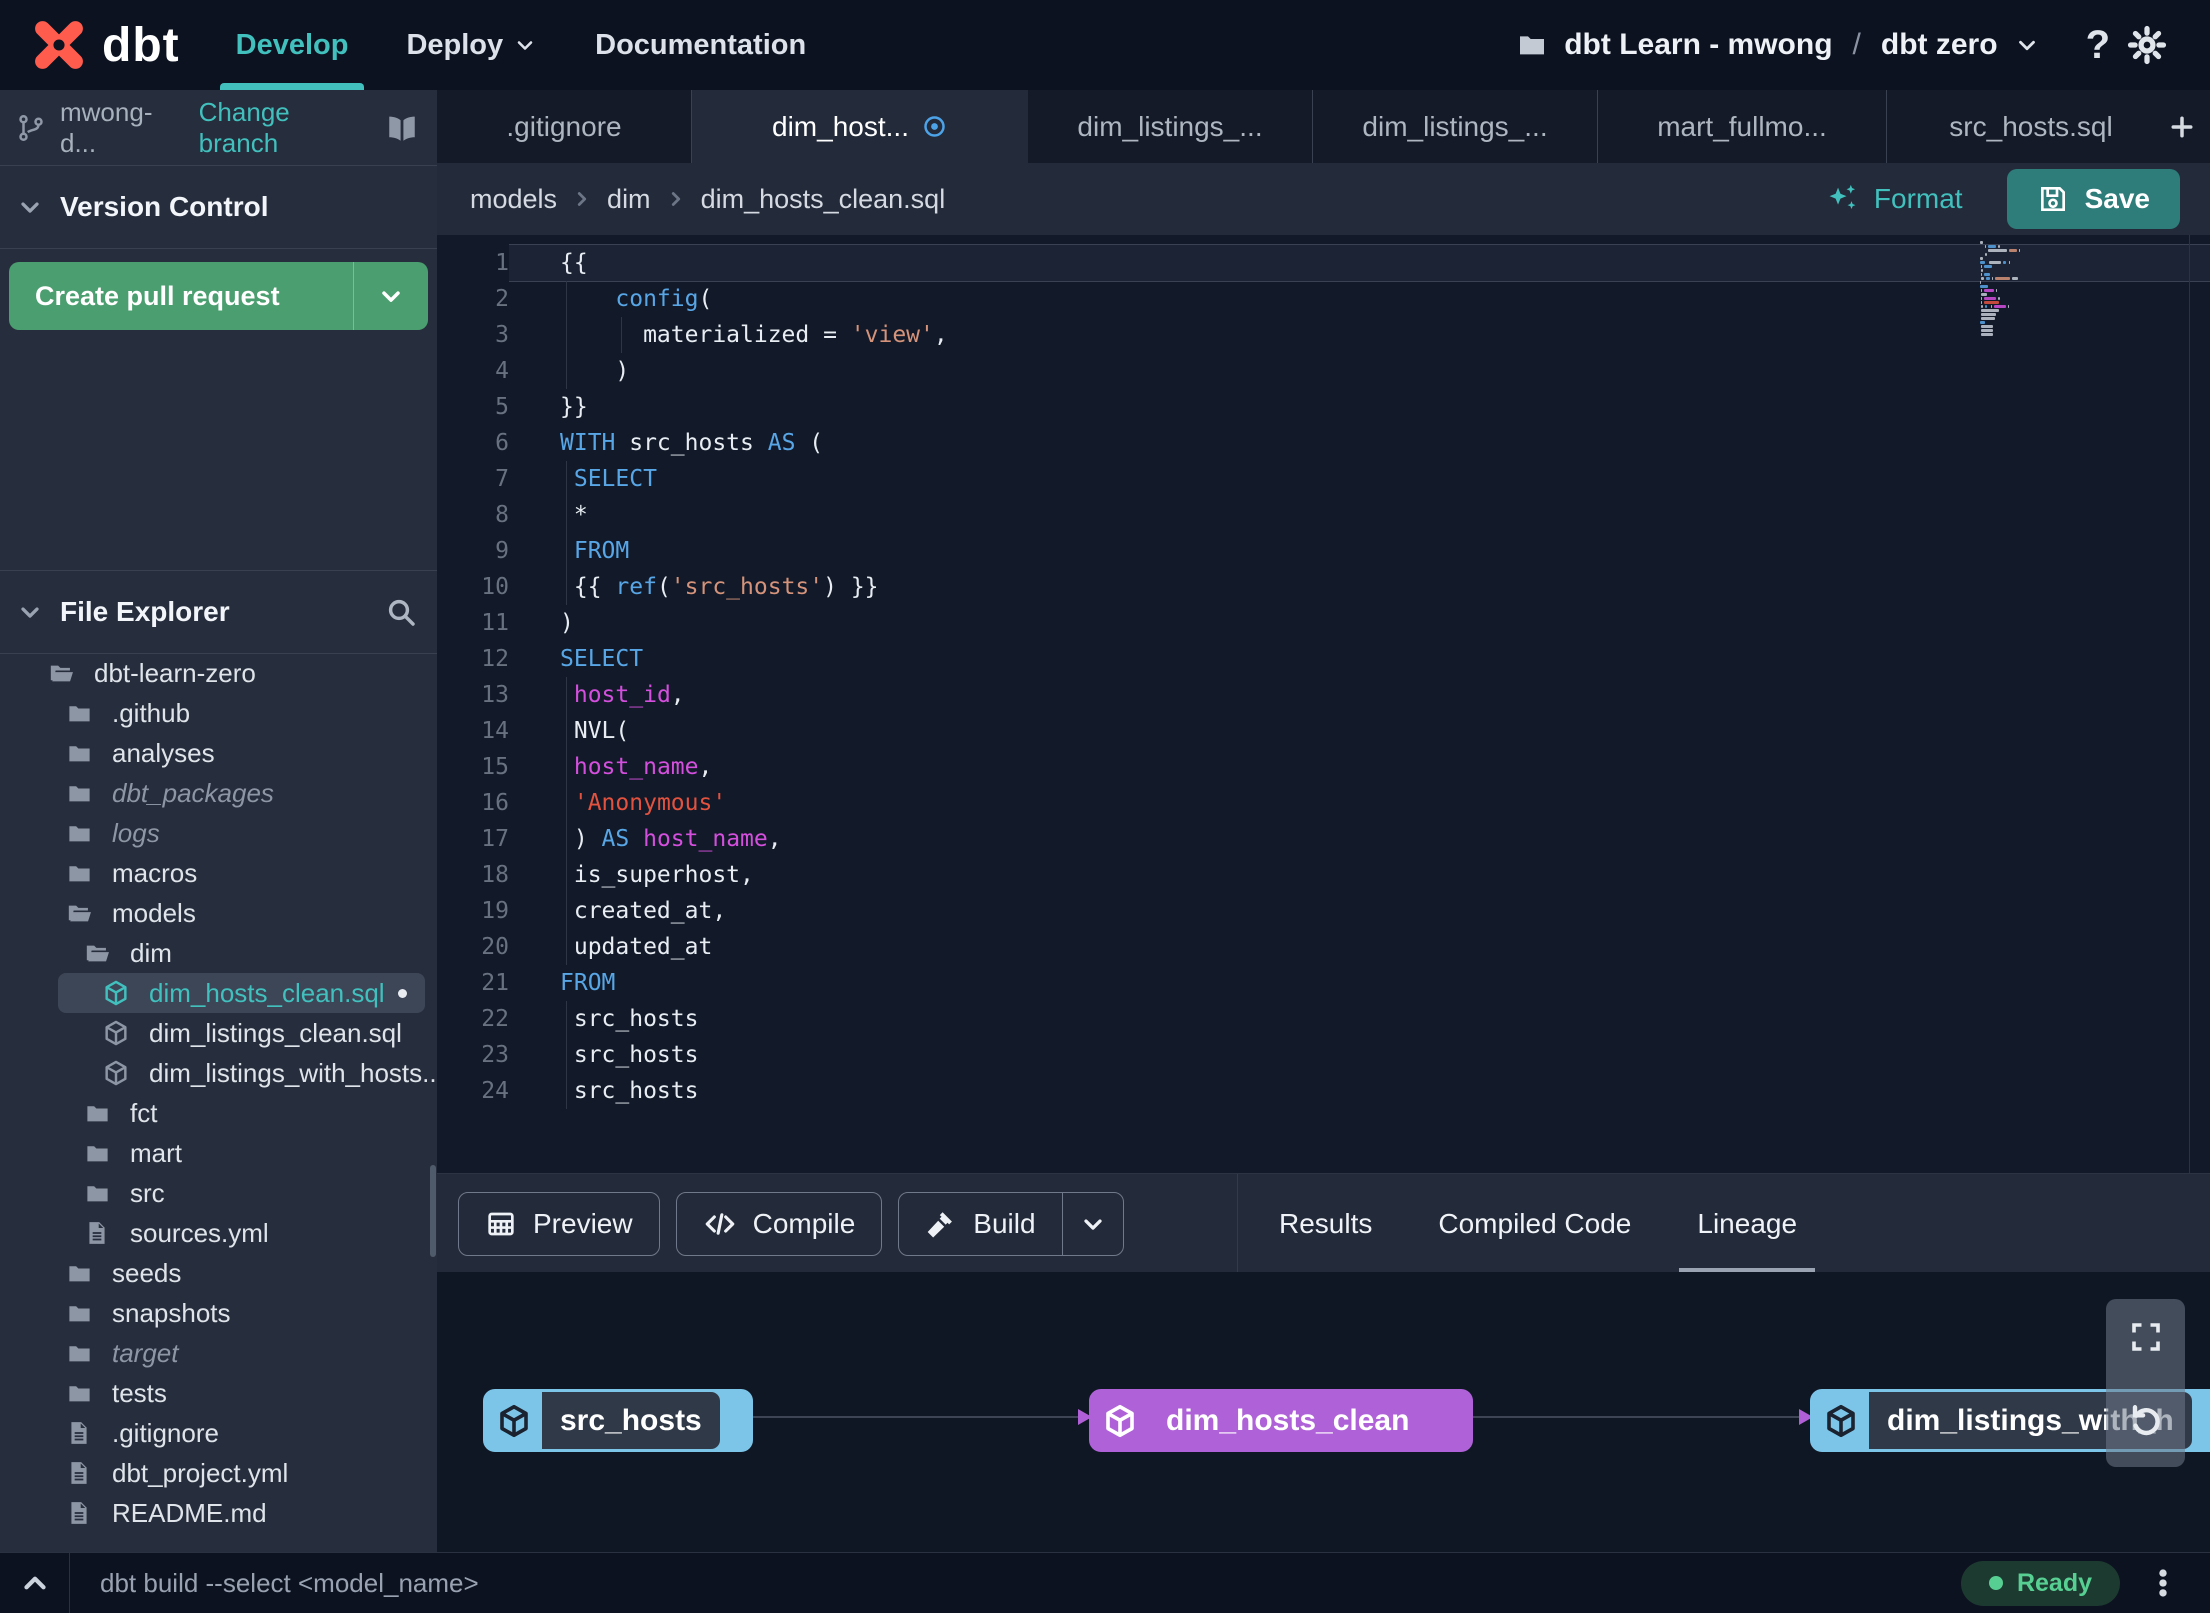 This screenshot has width=2210, height=1613. What do you see at coordinates (1323, 515) in the screenshot?
I see `code-line: 8 *` at bounding box center [1323, 515].